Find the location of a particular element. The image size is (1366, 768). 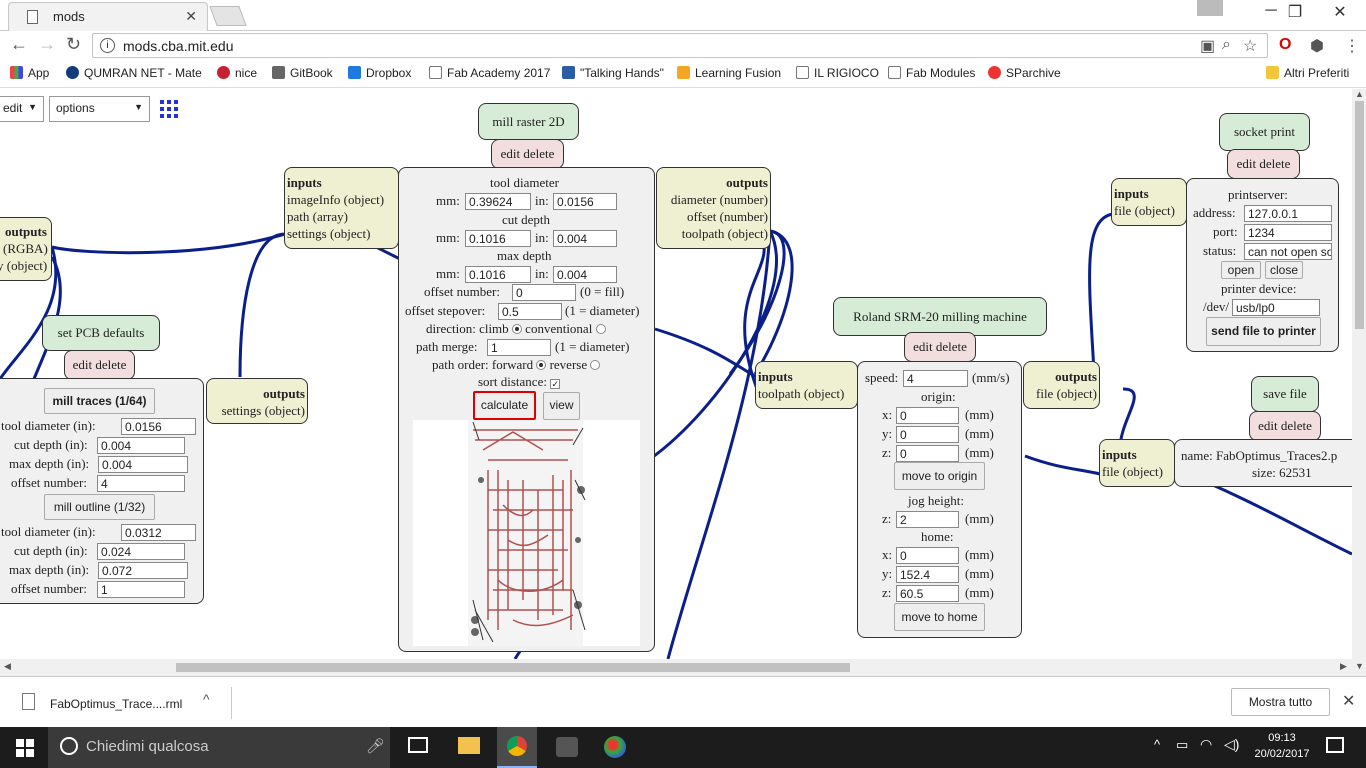

options-select: options ▼ is located at coordinates (99, 109).